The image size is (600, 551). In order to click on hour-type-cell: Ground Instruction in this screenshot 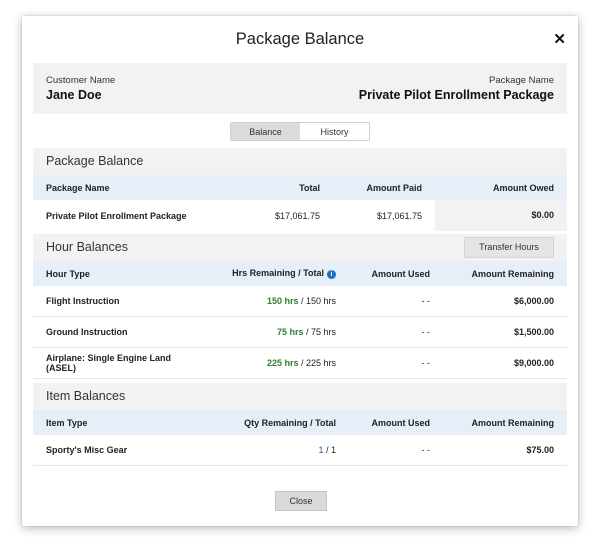, I will do `click(87, 332)`.